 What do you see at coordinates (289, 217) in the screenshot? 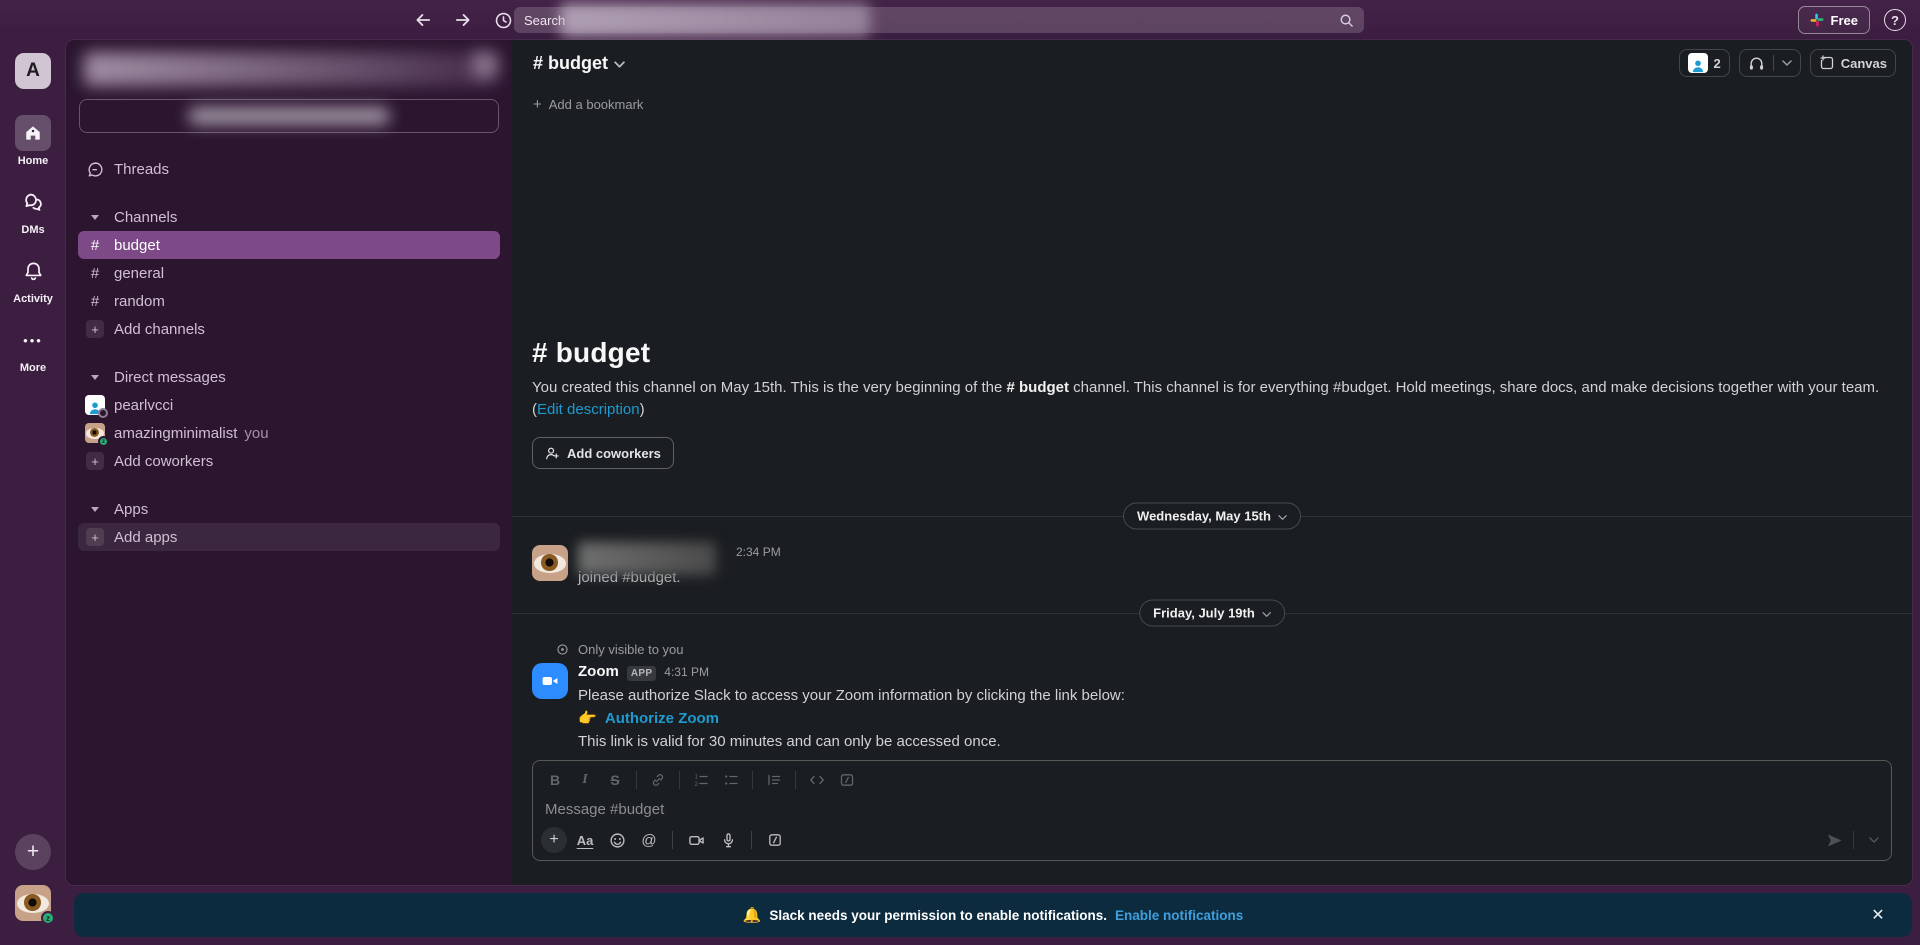
I see `channels-section-header: Channels` at bounding box center [289, 217].